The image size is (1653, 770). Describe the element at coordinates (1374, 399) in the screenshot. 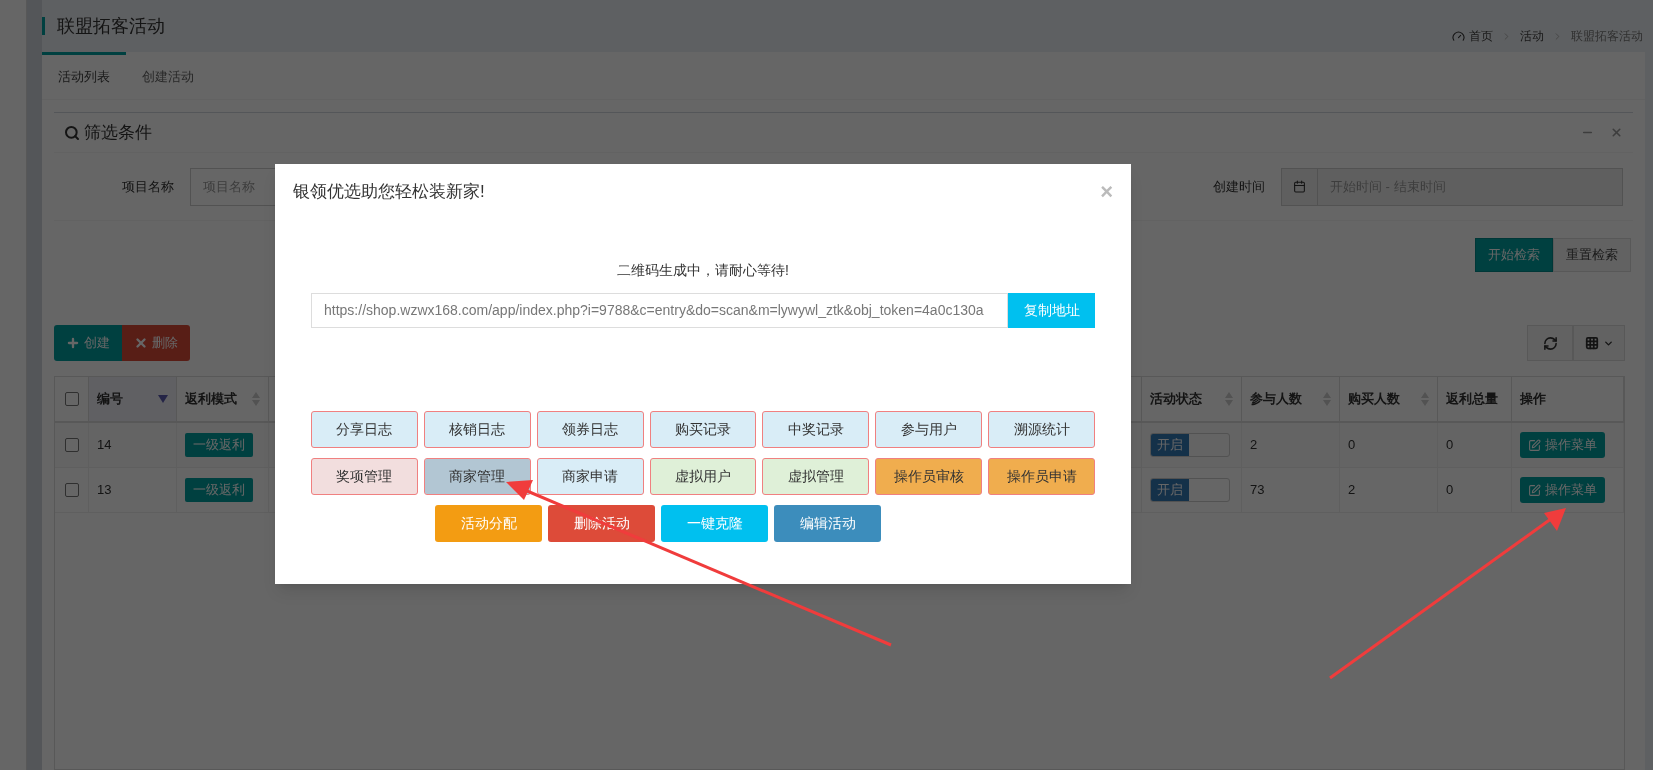

I see `column-header: 购买人数` at that location.